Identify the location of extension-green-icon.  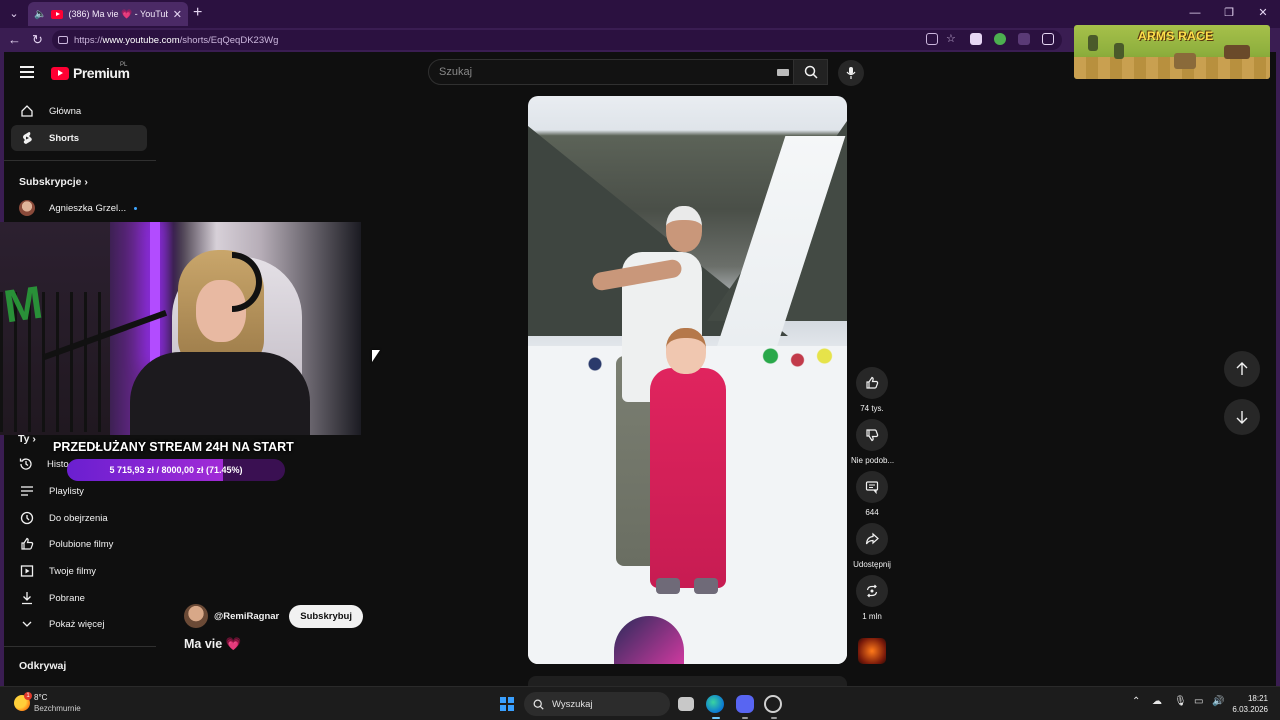
(1000, 39).